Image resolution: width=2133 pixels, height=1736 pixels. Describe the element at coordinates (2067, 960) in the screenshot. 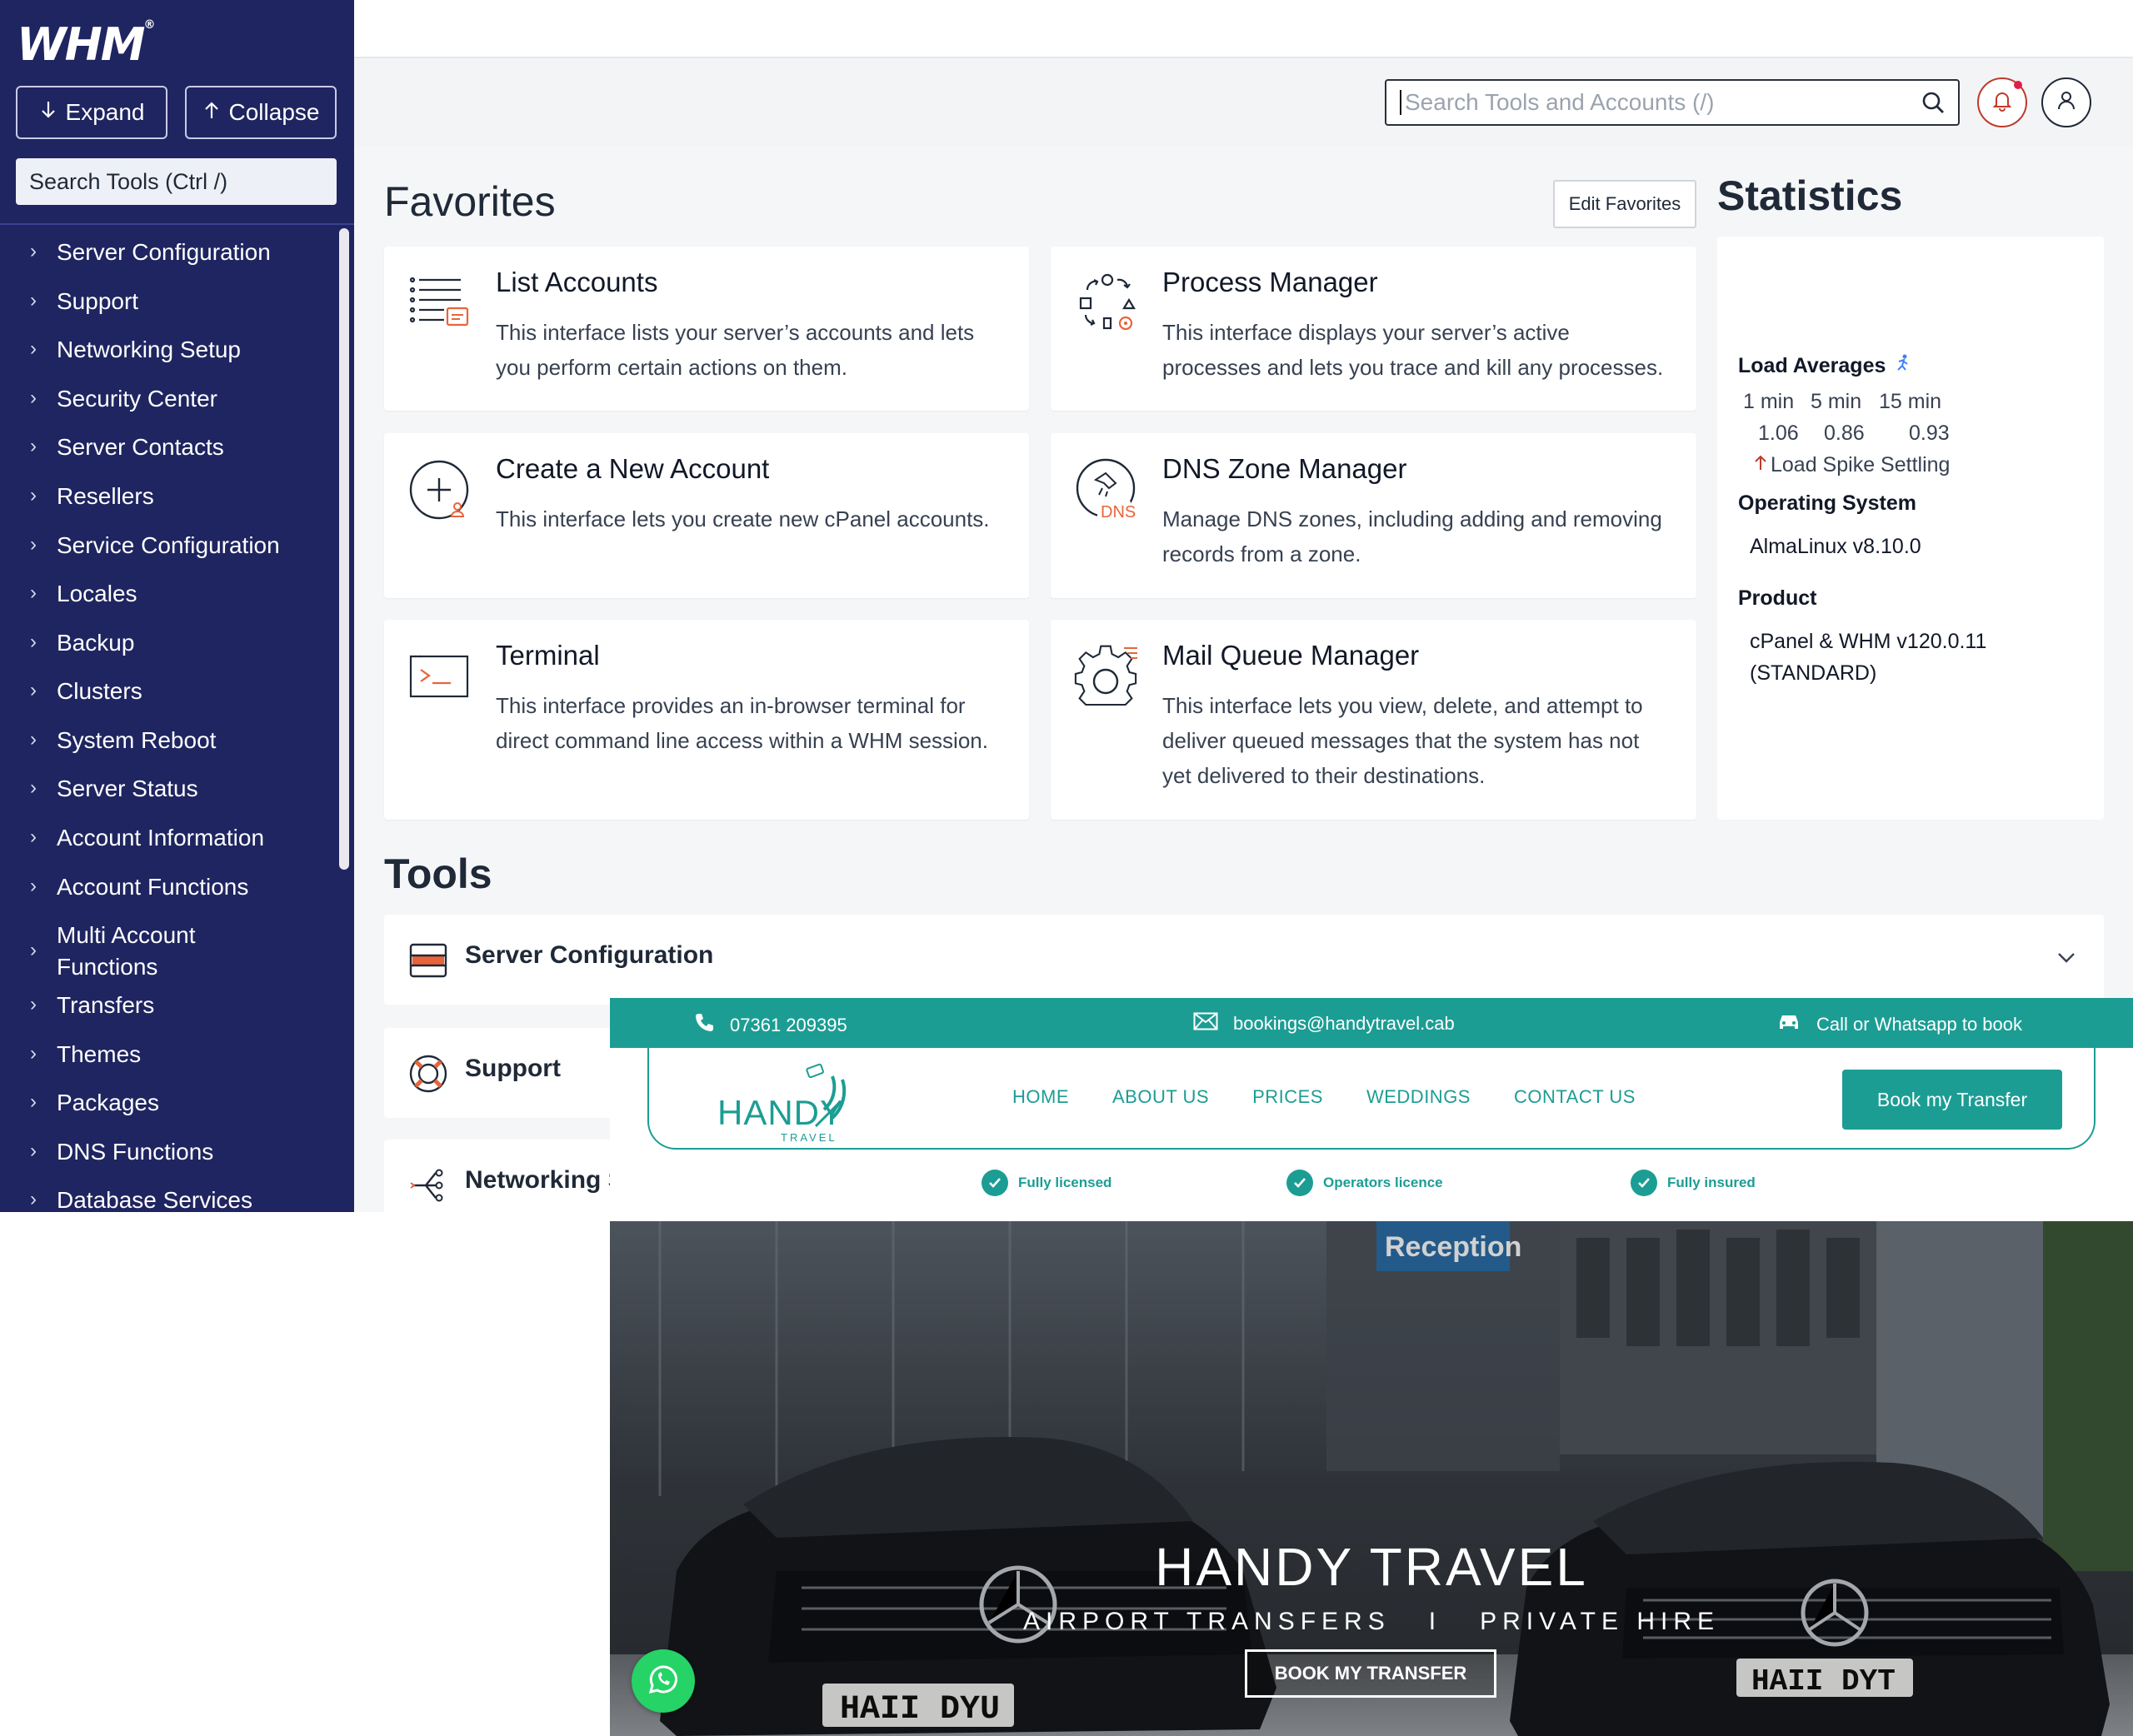

I see `chevron-down-icon` at that location.